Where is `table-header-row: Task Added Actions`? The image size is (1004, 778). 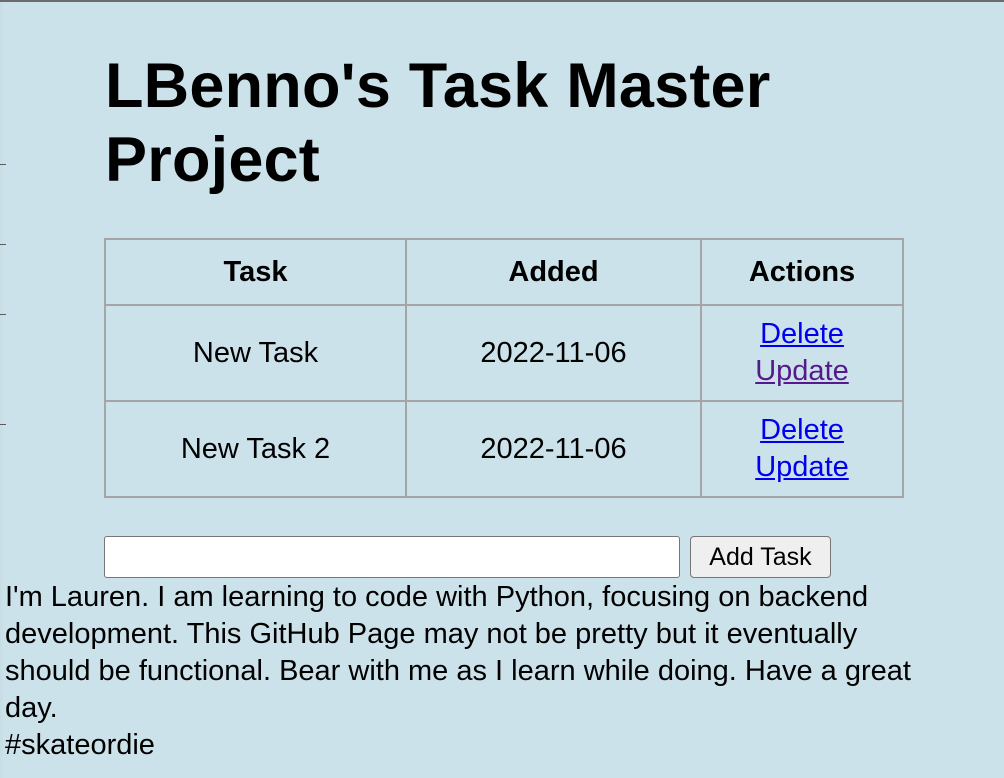 table-header-row: Task Added Actions is located at coordinates (504, 272).